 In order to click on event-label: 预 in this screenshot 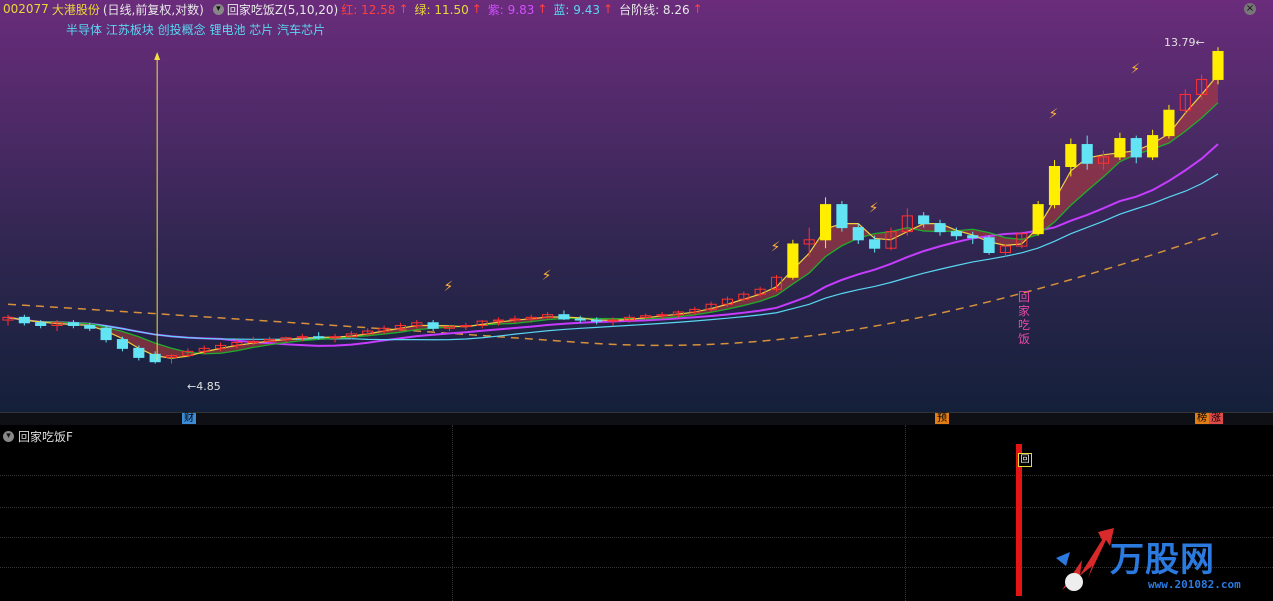, I will do `click(942, 418)`.